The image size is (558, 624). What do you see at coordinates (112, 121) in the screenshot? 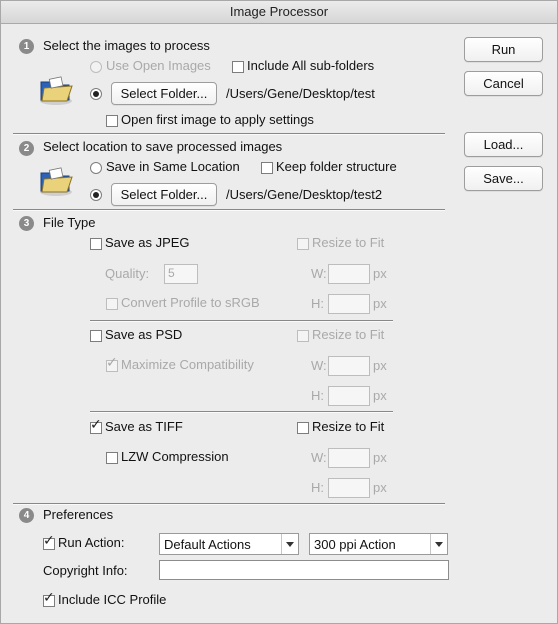
I see `open-first-image-checkbox` at bounding box center [112, 121].